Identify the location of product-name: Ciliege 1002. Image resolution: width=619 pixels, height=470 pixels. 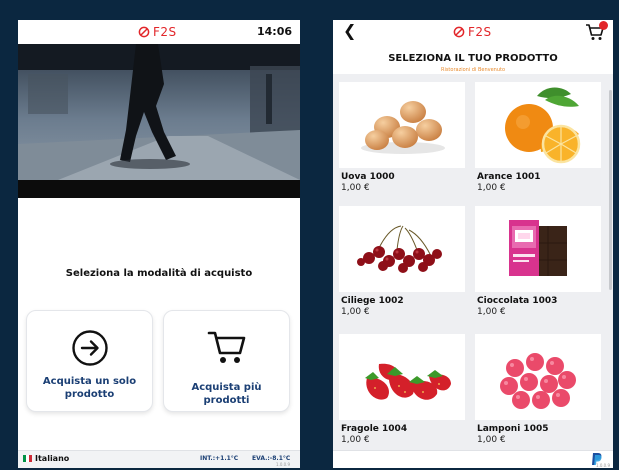
(372, 301).